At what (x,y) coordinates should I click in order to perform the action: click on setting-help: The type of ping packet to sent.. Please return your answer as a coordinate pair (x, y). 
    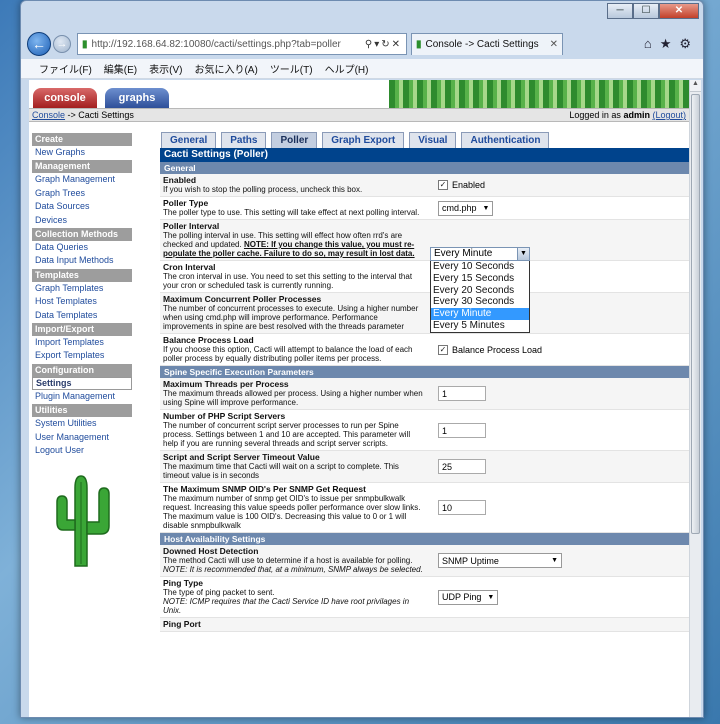
    Looking at the image, I should click on (219, 592).